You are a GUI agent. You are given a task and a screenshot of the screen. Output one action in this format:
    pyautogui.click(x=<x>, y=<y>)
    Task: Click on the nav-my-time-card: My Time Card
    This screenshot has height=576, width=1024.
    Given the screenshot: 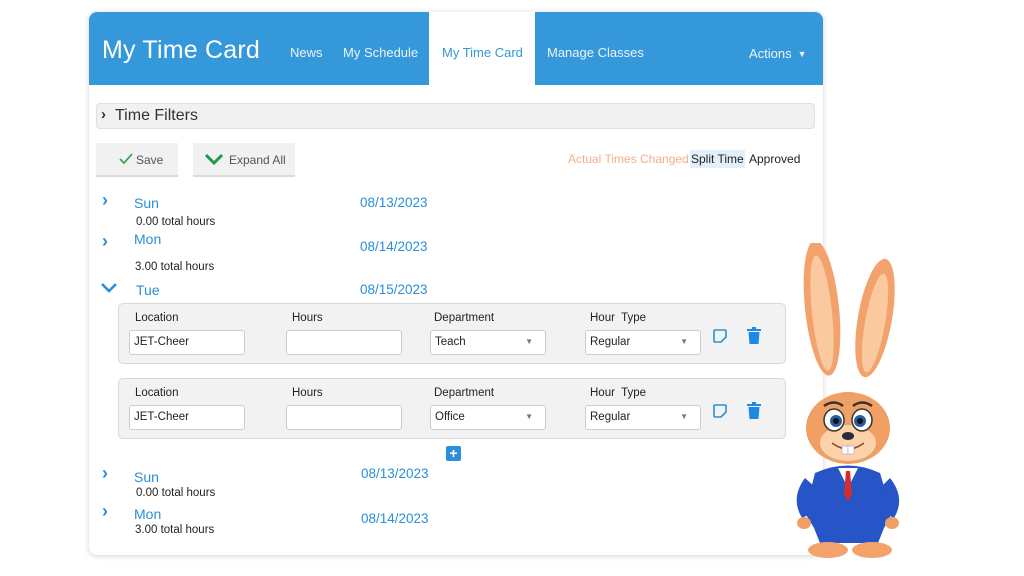 What is the action you would take?
    pyautogui.click(x=482, y=48)
    